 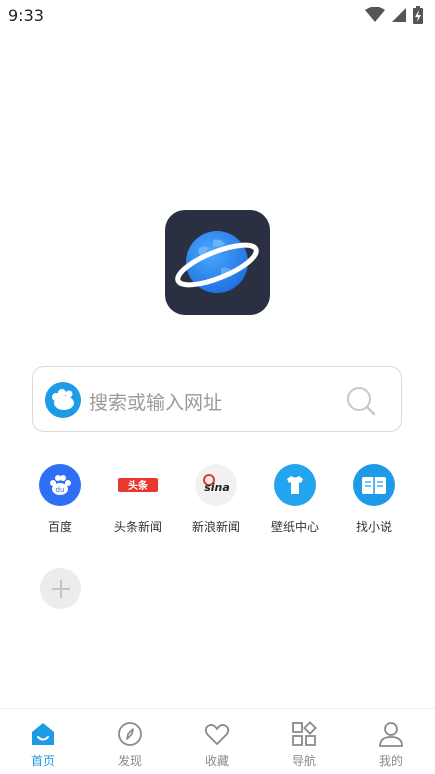 I want to click on shortcut-toutiao: 头条 头条新闻, so click(x=138, y=499).